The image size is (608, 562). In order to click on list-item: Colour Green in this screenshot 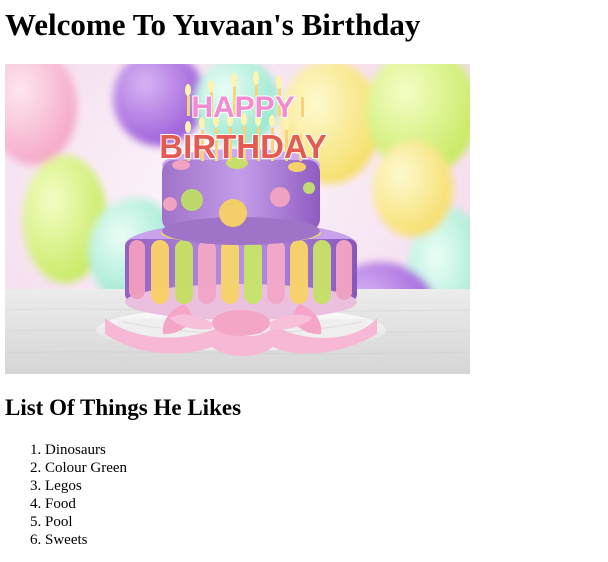, I will do `click(86, 468)`.